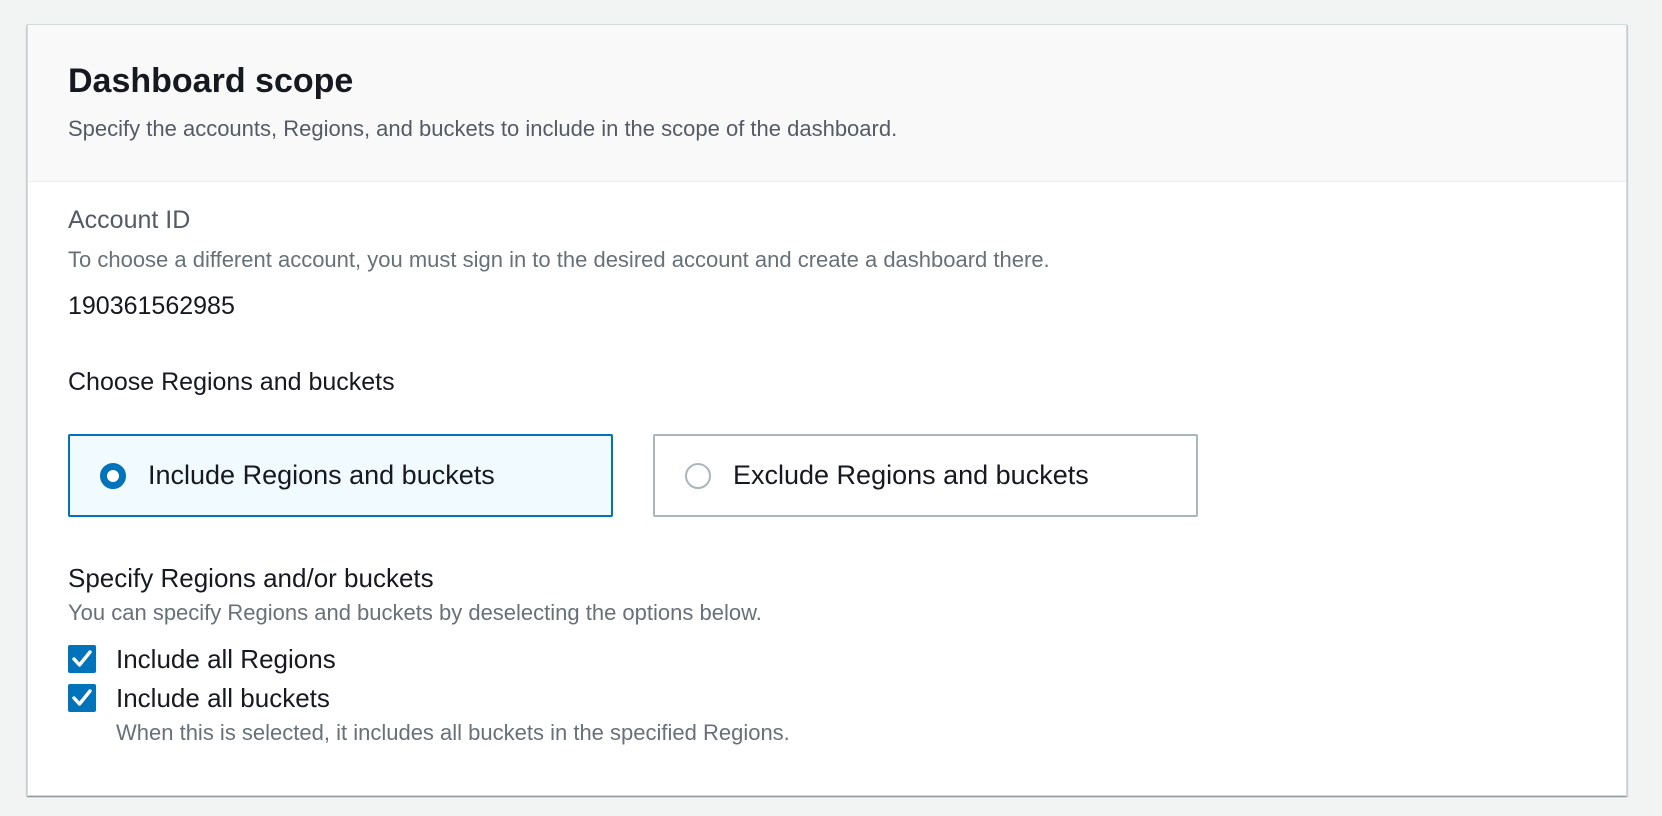 The image size is (1662, 816). What do you see at coordinates (231, 382) in the screenshot?
I see `choose-regions-label: Choose Regions and buckets` at bounding box center [231, 382].